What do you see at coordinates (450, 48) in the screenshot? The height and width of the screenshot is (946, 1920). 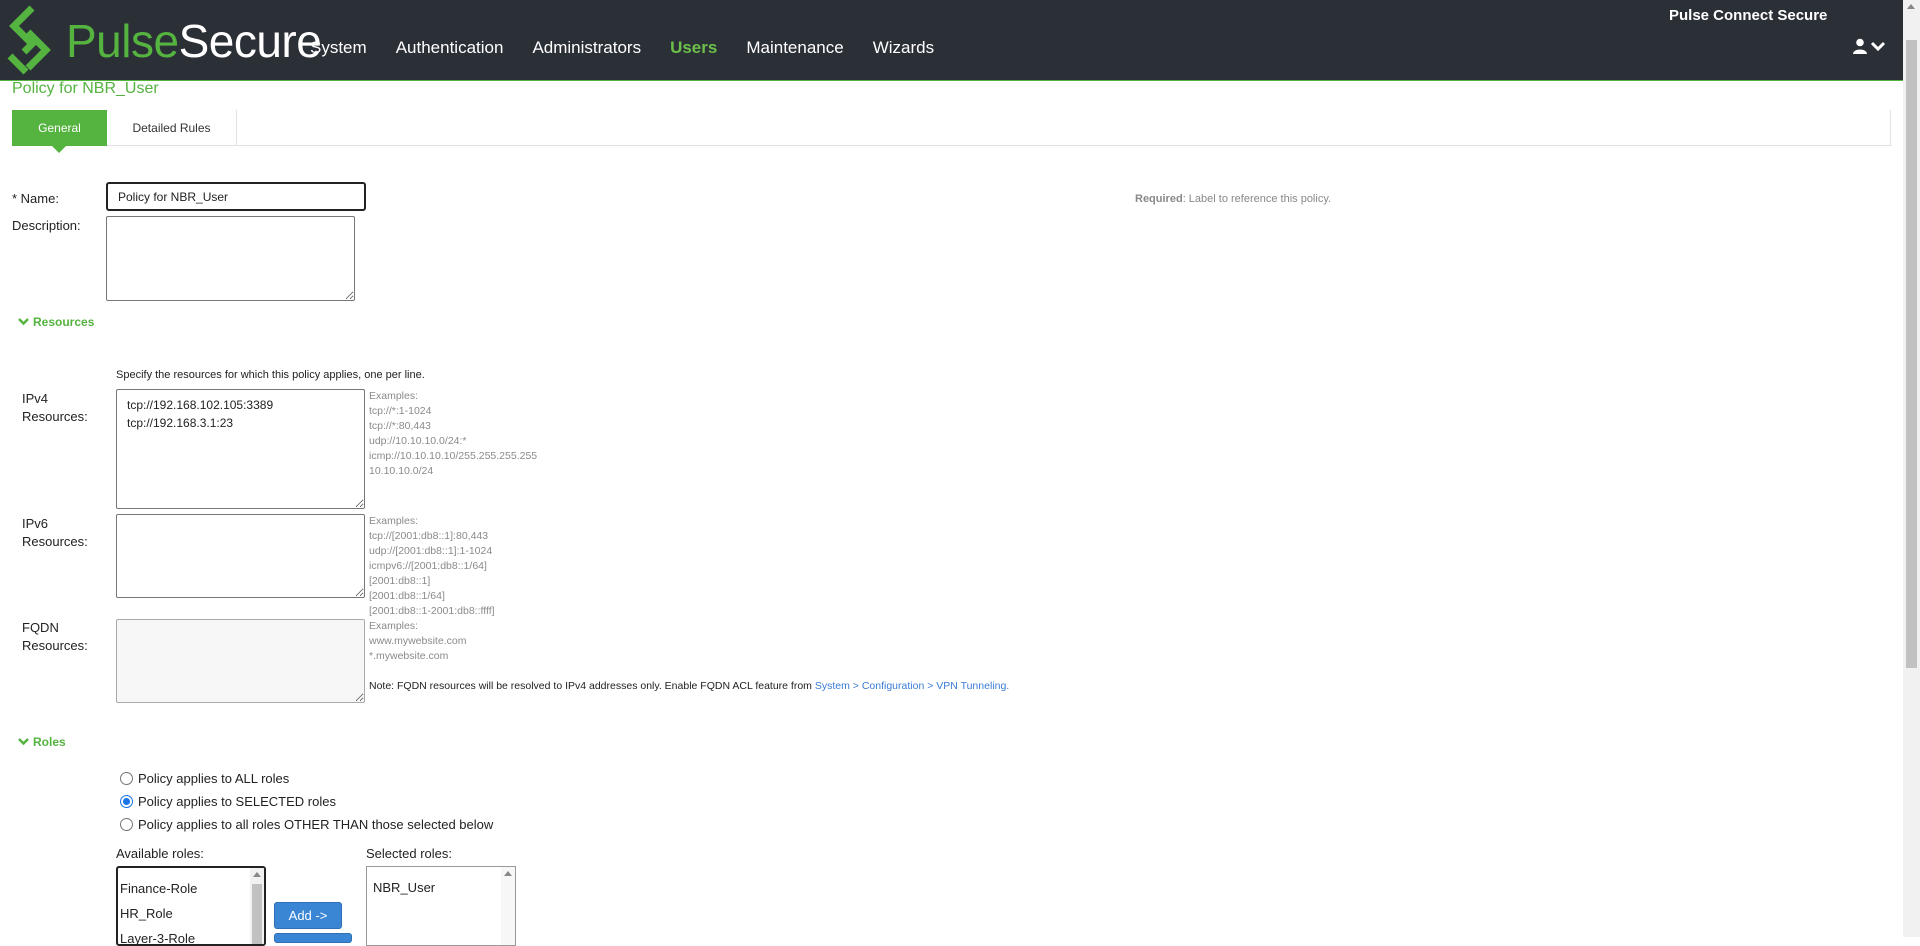 I see `nav-authentication: Authentication` at bounding box center [450, 48].